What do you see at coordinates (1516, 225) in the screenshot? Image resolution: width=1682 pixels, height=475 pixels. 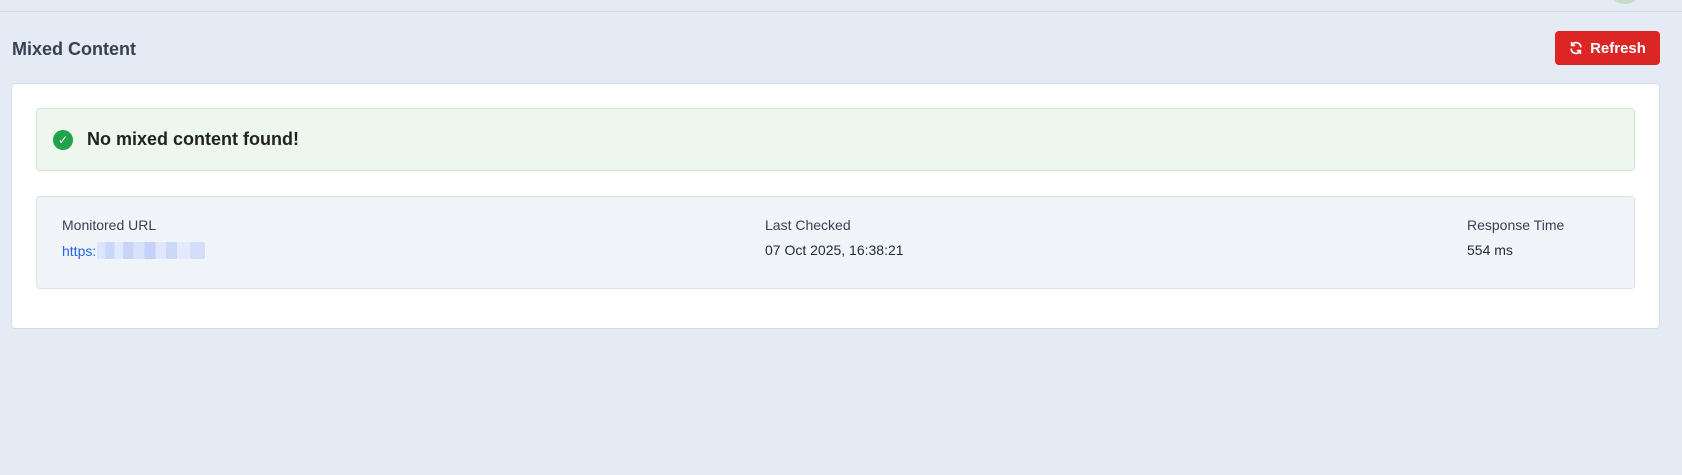 I see `response-time-label: Response Time` at bounding box center [1516, 225].